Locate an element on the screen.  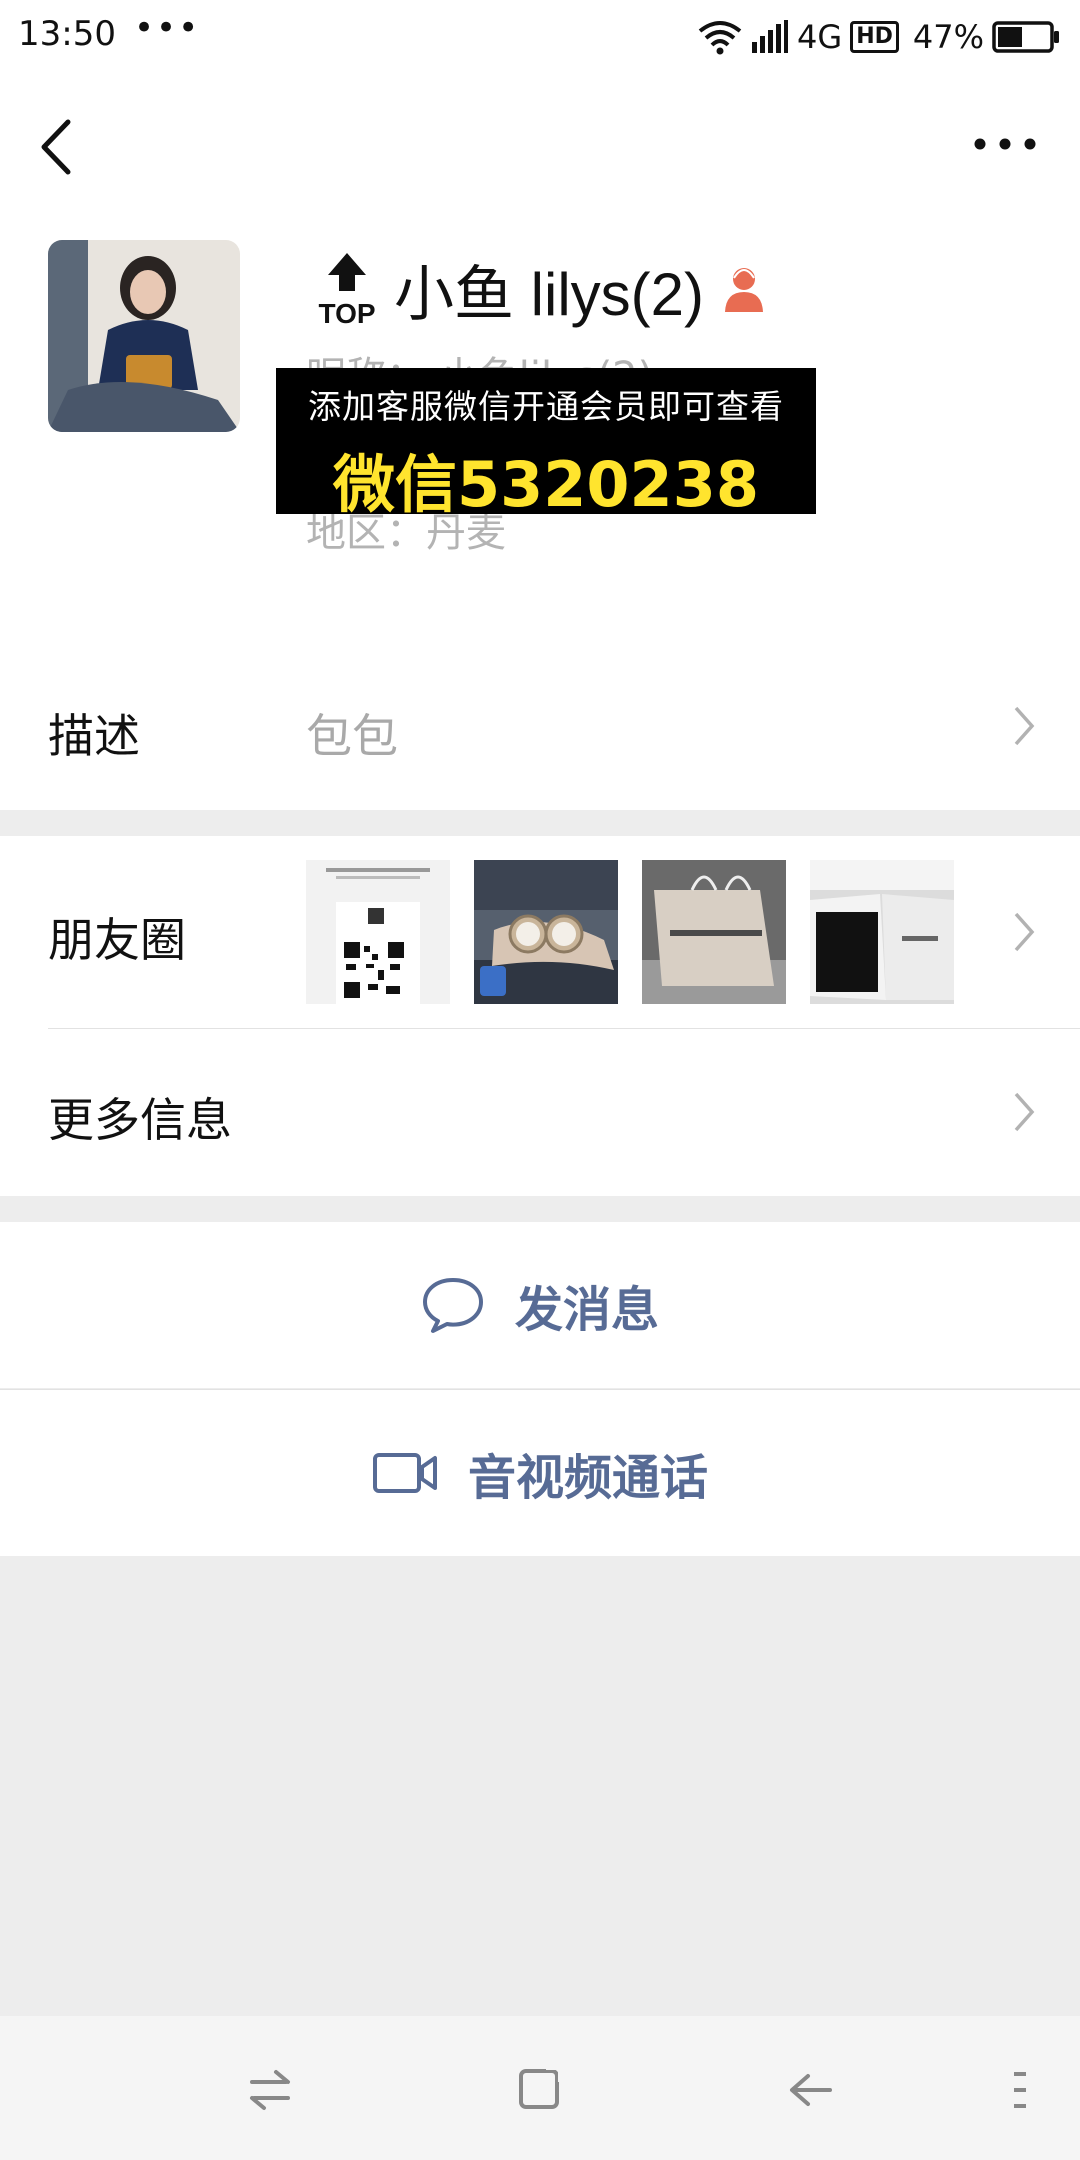
chevron-left-icon is located at coordinates (60, 147).